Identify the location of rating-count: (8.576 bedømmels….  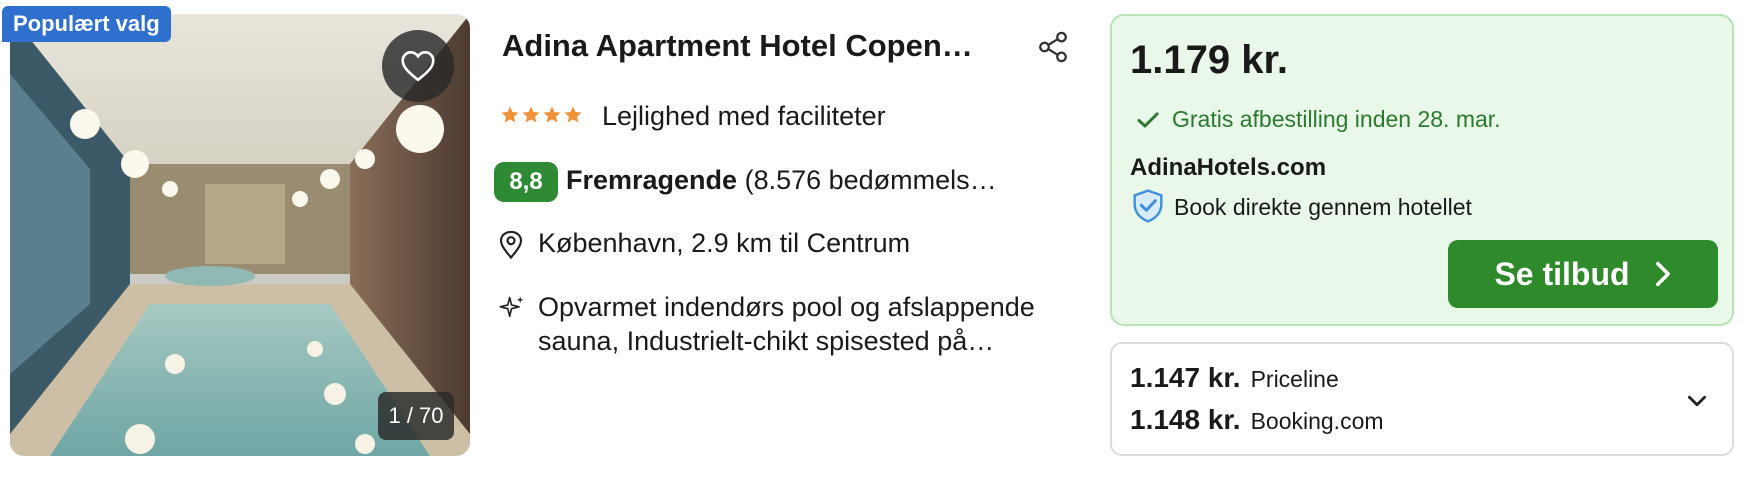
(870, 180).